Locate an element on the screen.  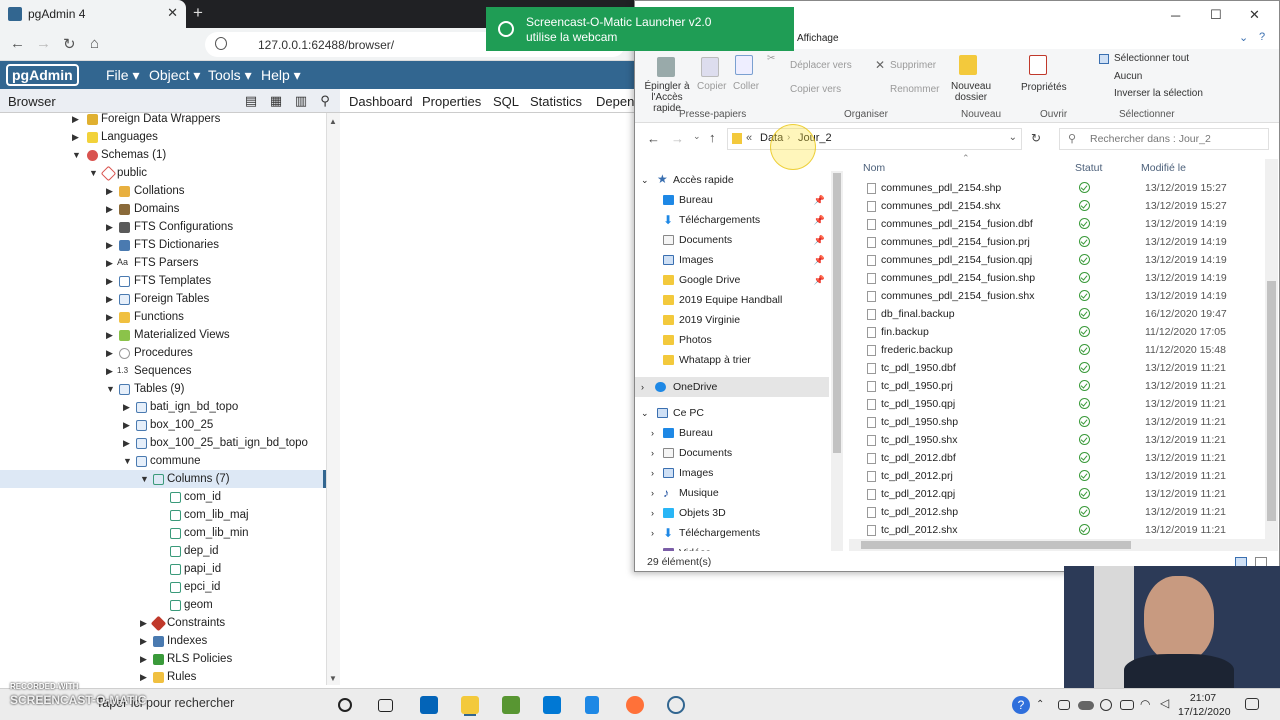
notifications-icon is located at coordinates (1252, 704).